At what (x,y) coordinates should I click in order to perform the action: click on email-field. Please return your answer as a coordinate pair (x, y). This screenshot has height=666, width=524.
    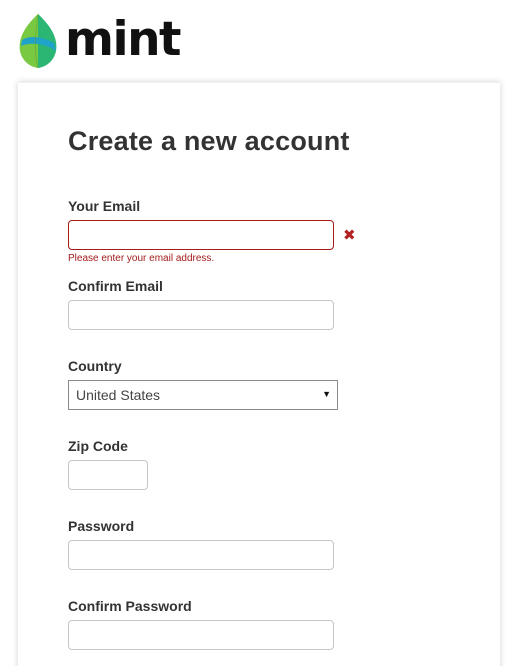
    Looking at the image, I should click on (201, 235).